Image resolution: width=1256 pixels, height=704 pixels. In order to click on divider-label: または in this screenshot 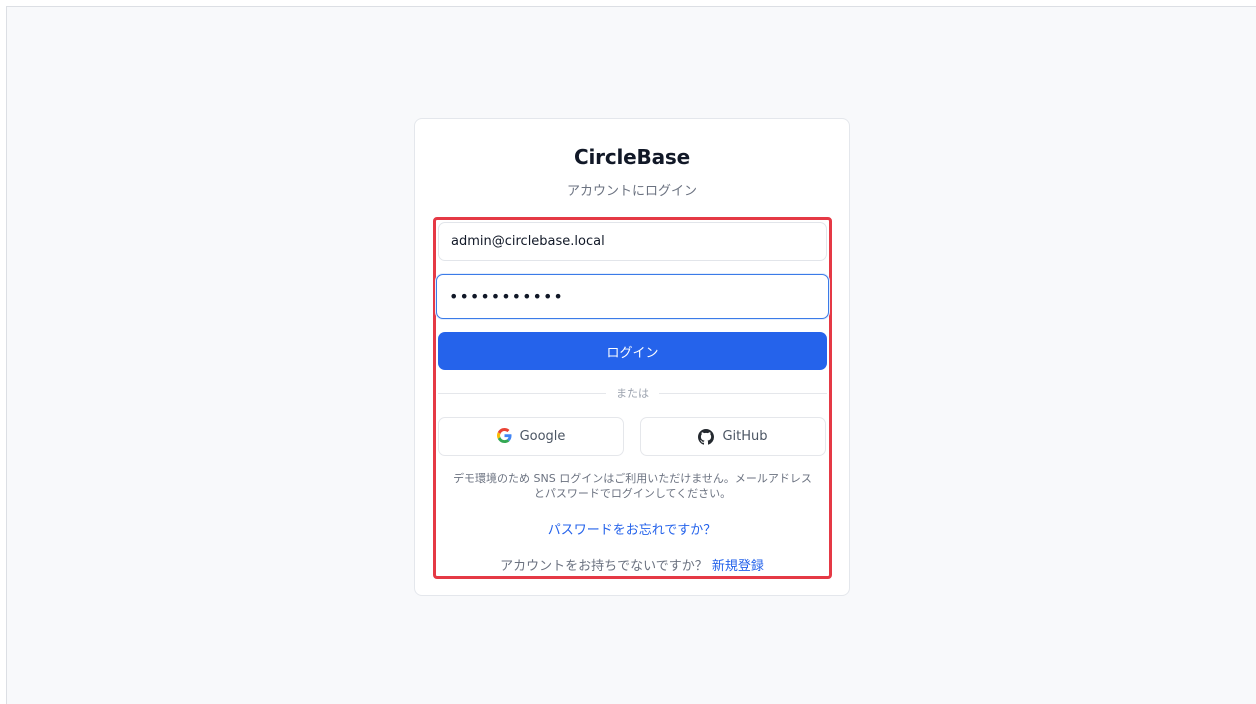, I will do `click(632, 393)`.